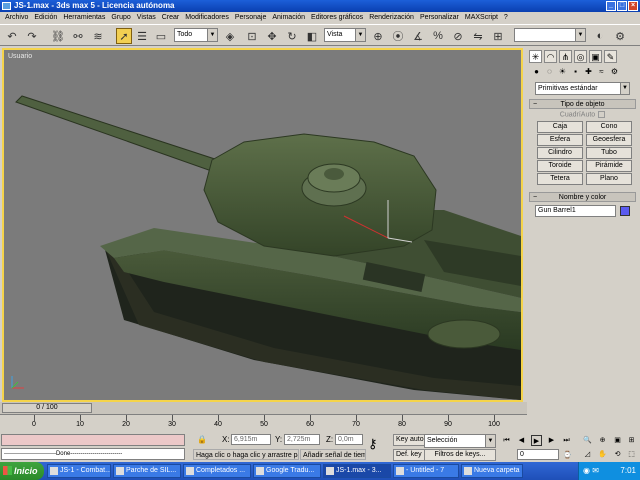  Describe the element at coordinates (631, 454) in the screenshot. I see `maximize-viewport-icon: ⬚` at that location.